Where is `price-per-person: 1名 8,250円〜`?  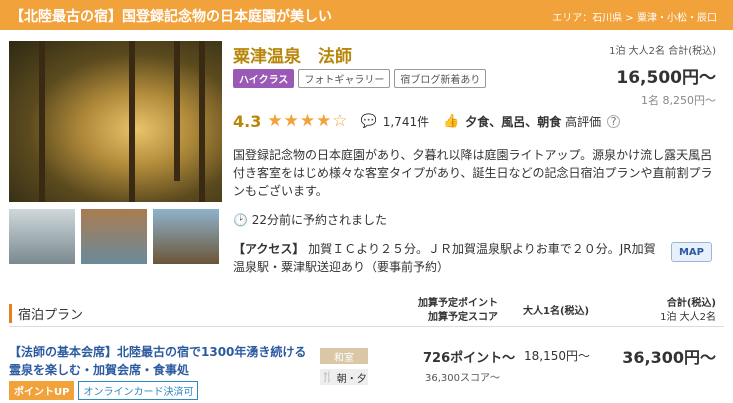
price-per-person: 1名 8,250円〜 is located at coordinates (678, 100).